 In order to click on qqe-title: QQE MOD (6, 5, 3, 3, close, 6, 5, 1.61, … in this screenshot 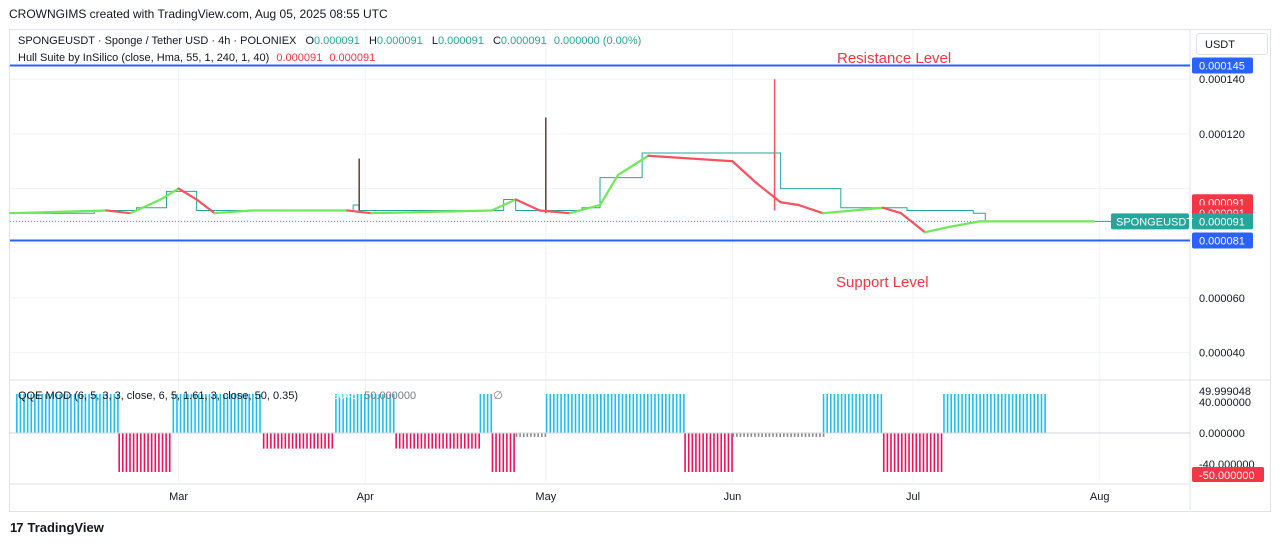, I will do `click(158, 396)`.